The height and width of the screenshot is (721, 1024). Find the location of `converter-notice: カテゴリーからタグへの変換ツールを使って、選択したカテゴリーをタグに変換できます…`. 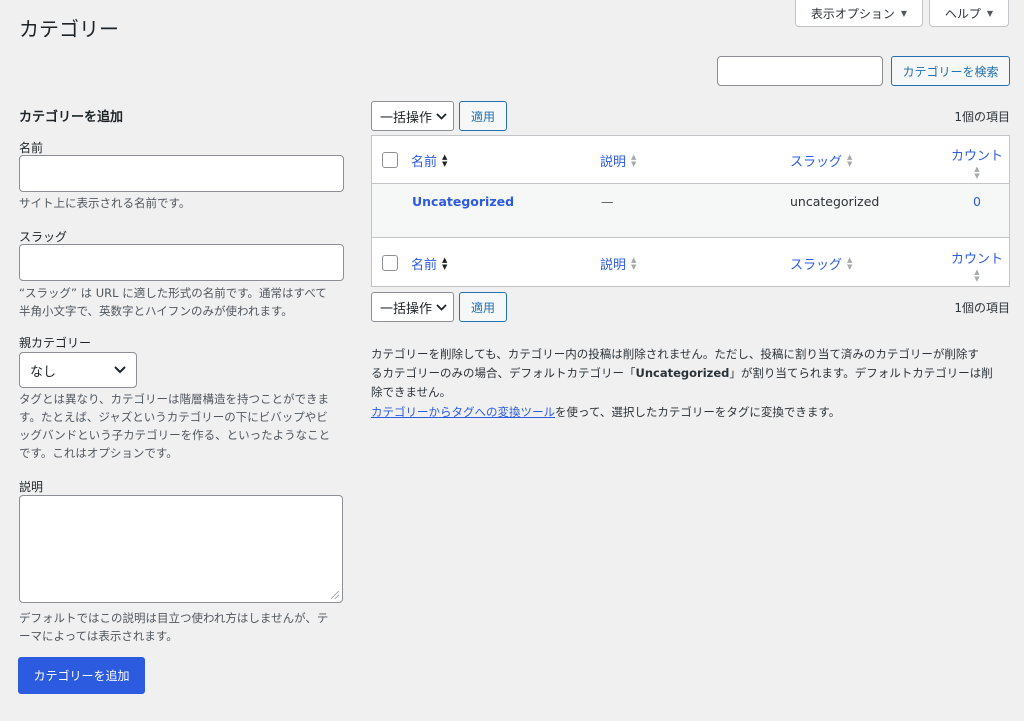

converter-notice: カテゴリーからタグへの変換ツールを使って、選択したカテゴリーをタグに変換できます… is located at coordinates (606, 412).